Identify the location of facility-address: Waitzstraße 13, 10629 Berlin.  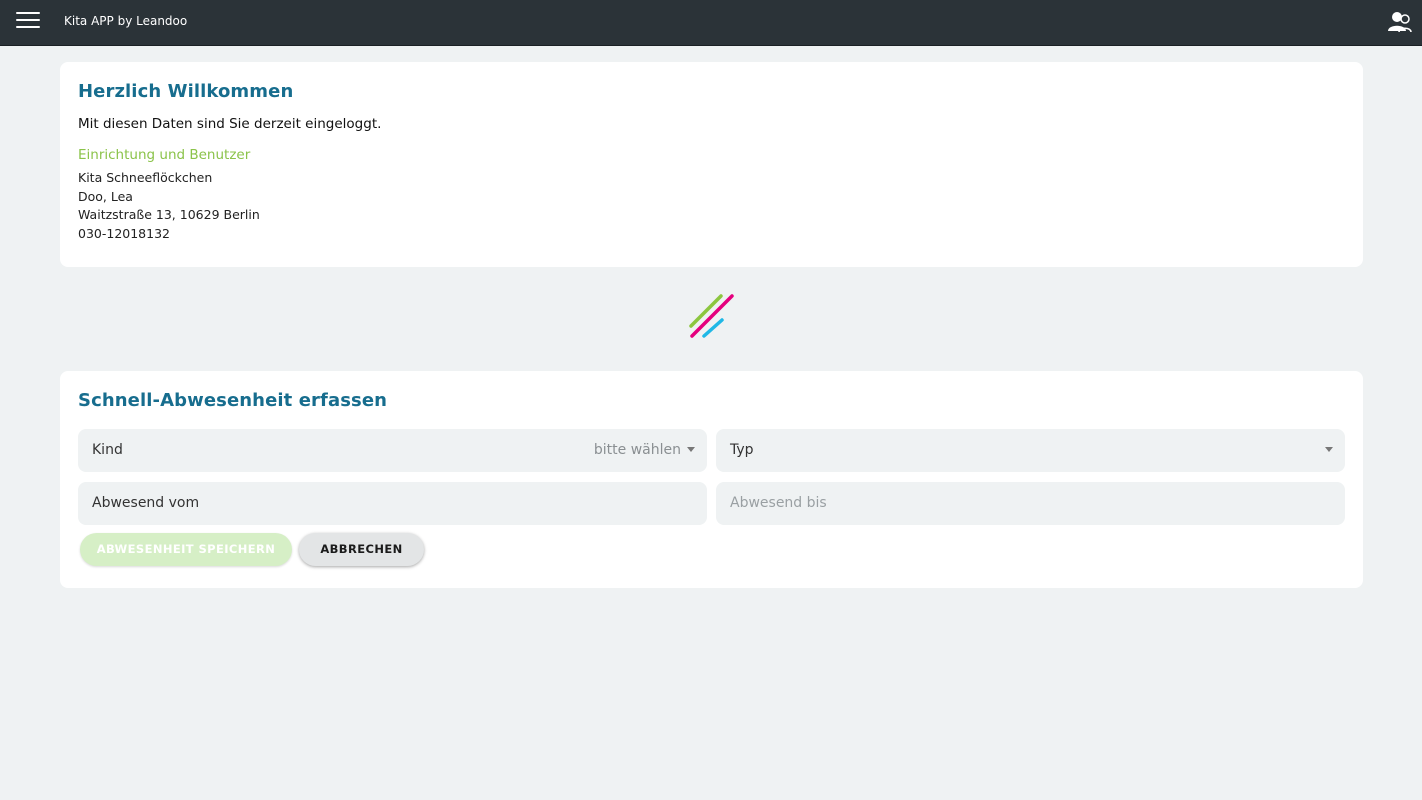
(169, 214).